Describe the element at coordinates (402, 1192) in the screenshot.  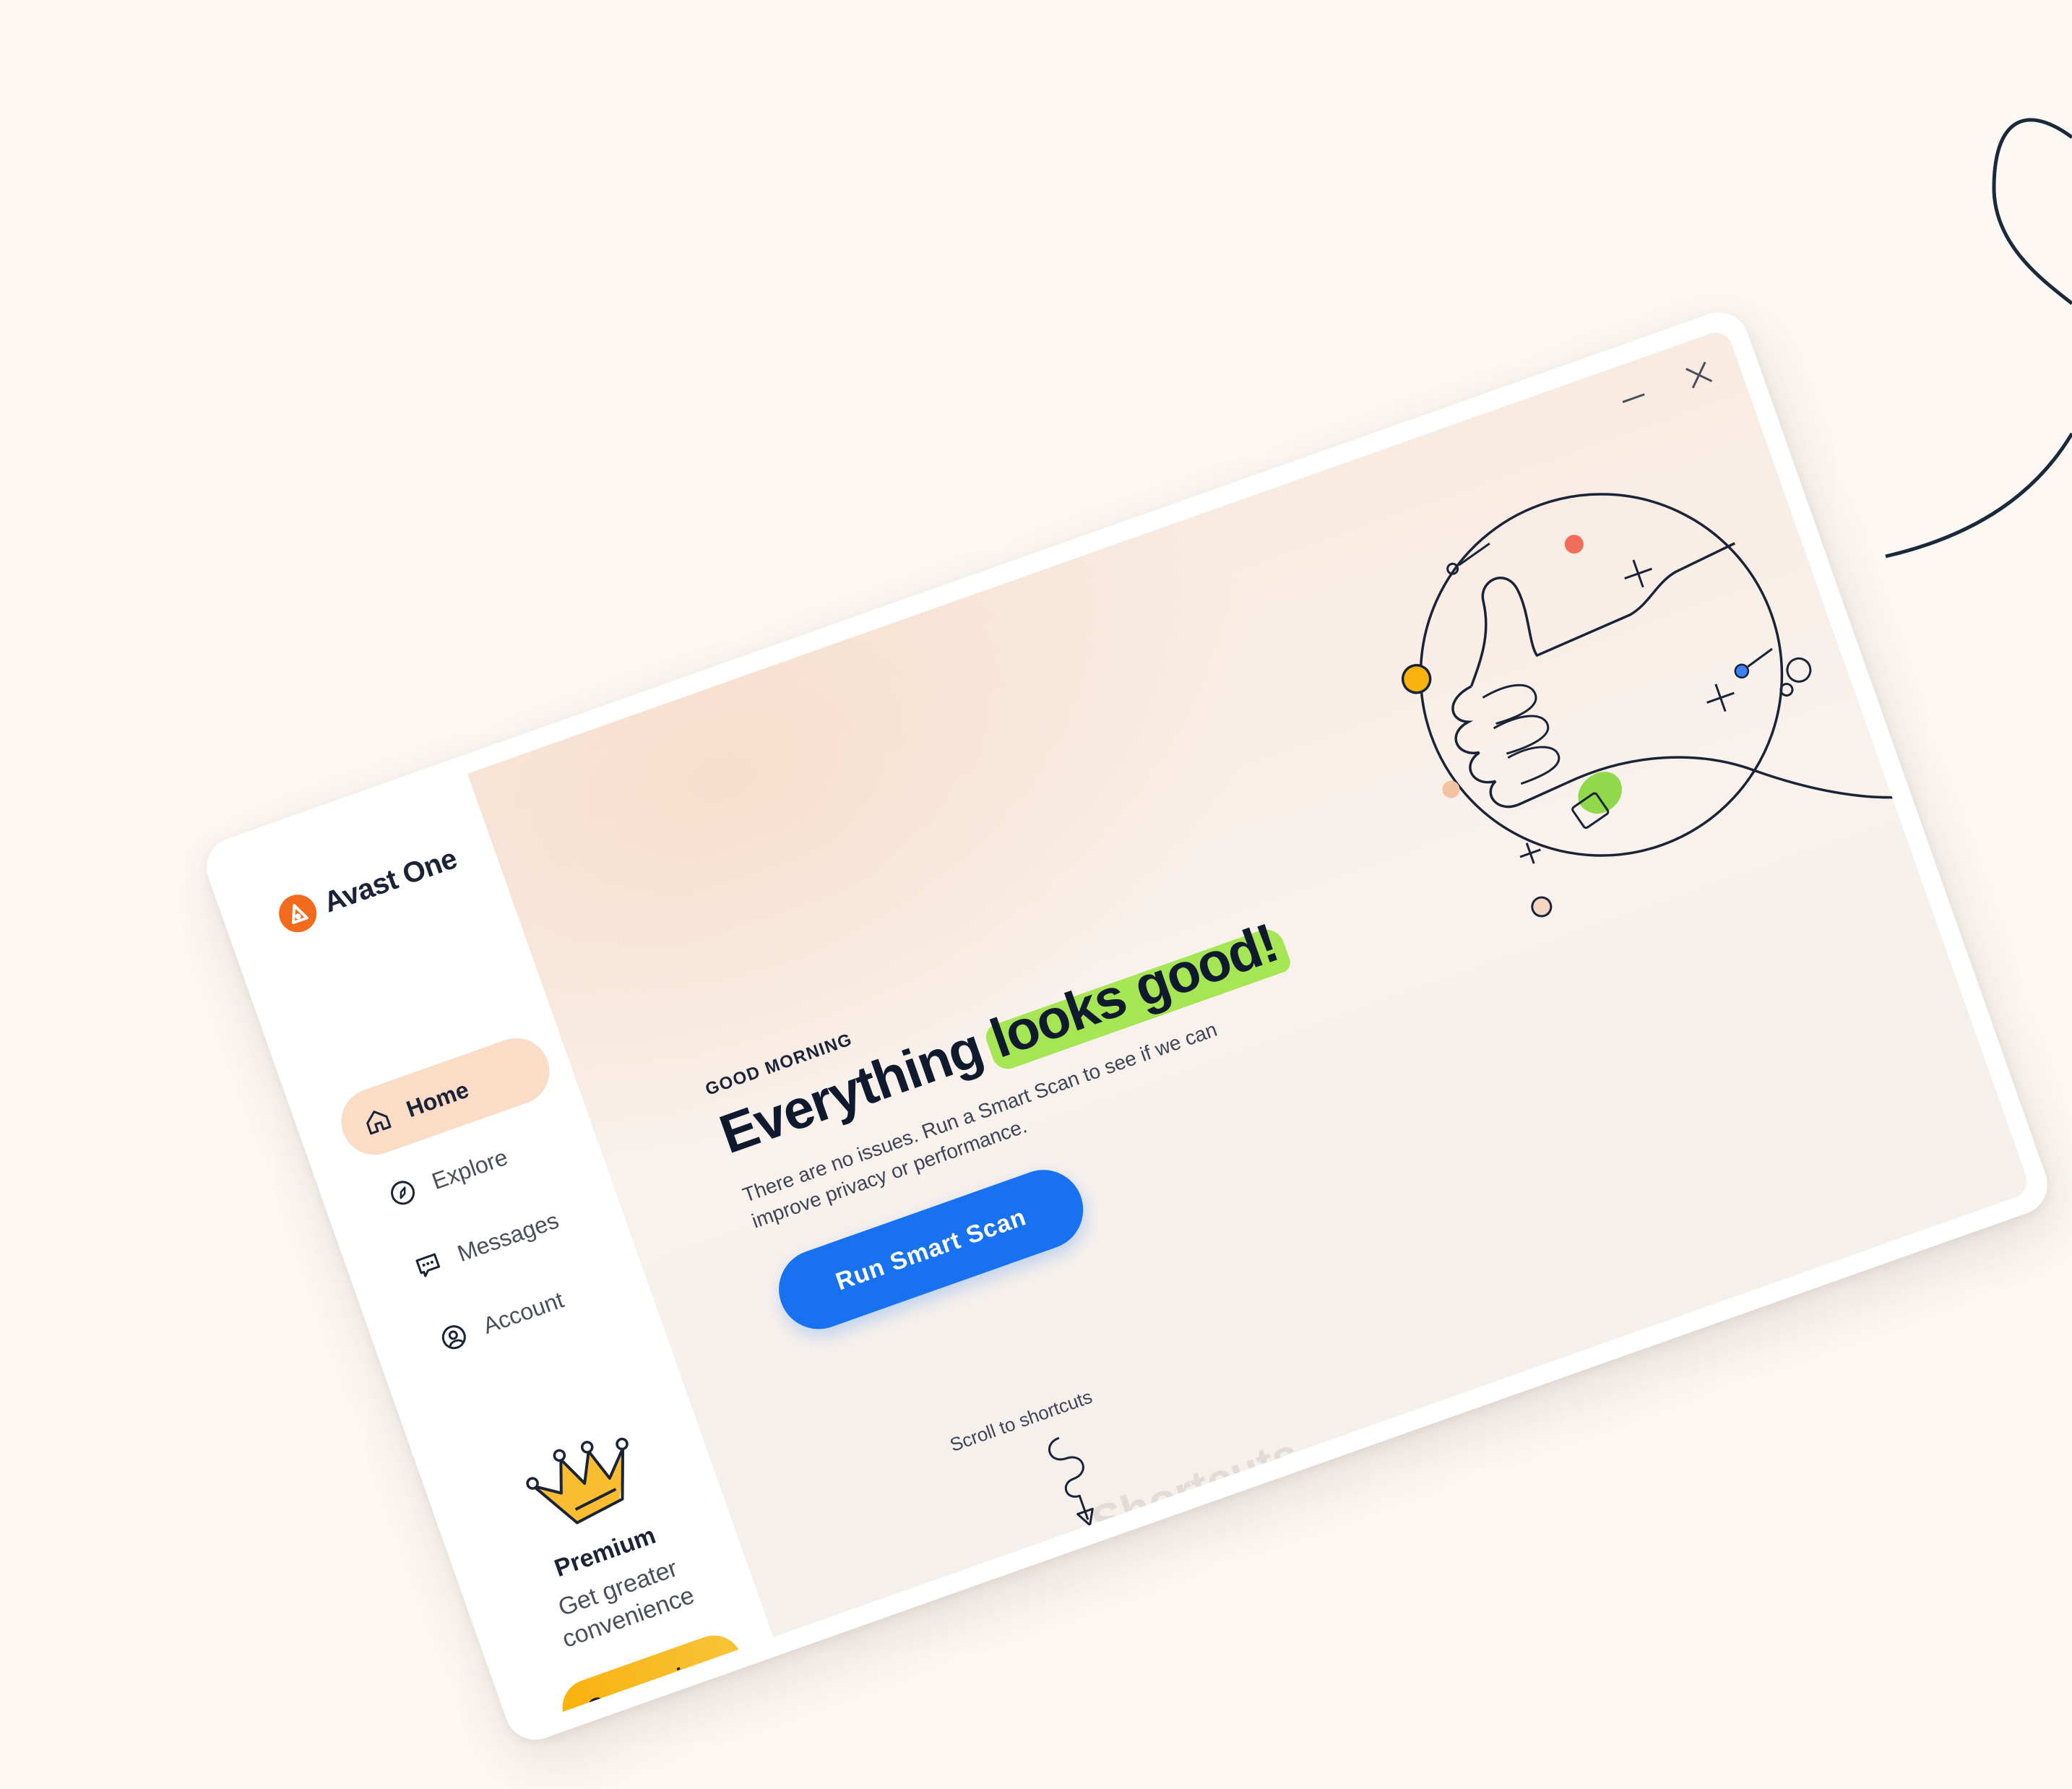
I see `compass-icon` at that location.